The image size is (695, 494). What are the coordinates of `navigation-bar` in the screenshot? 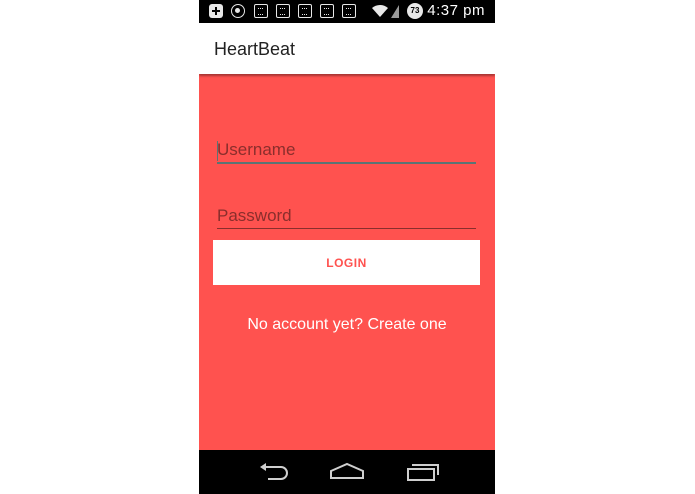 It's located at (347, 472).